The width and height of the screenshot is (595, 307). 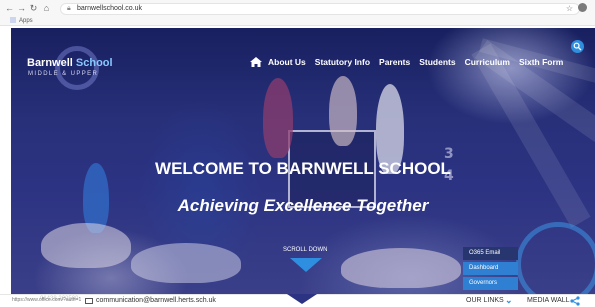 I want to click on logo-name: Barnwell School, so click(x=70, y=63).